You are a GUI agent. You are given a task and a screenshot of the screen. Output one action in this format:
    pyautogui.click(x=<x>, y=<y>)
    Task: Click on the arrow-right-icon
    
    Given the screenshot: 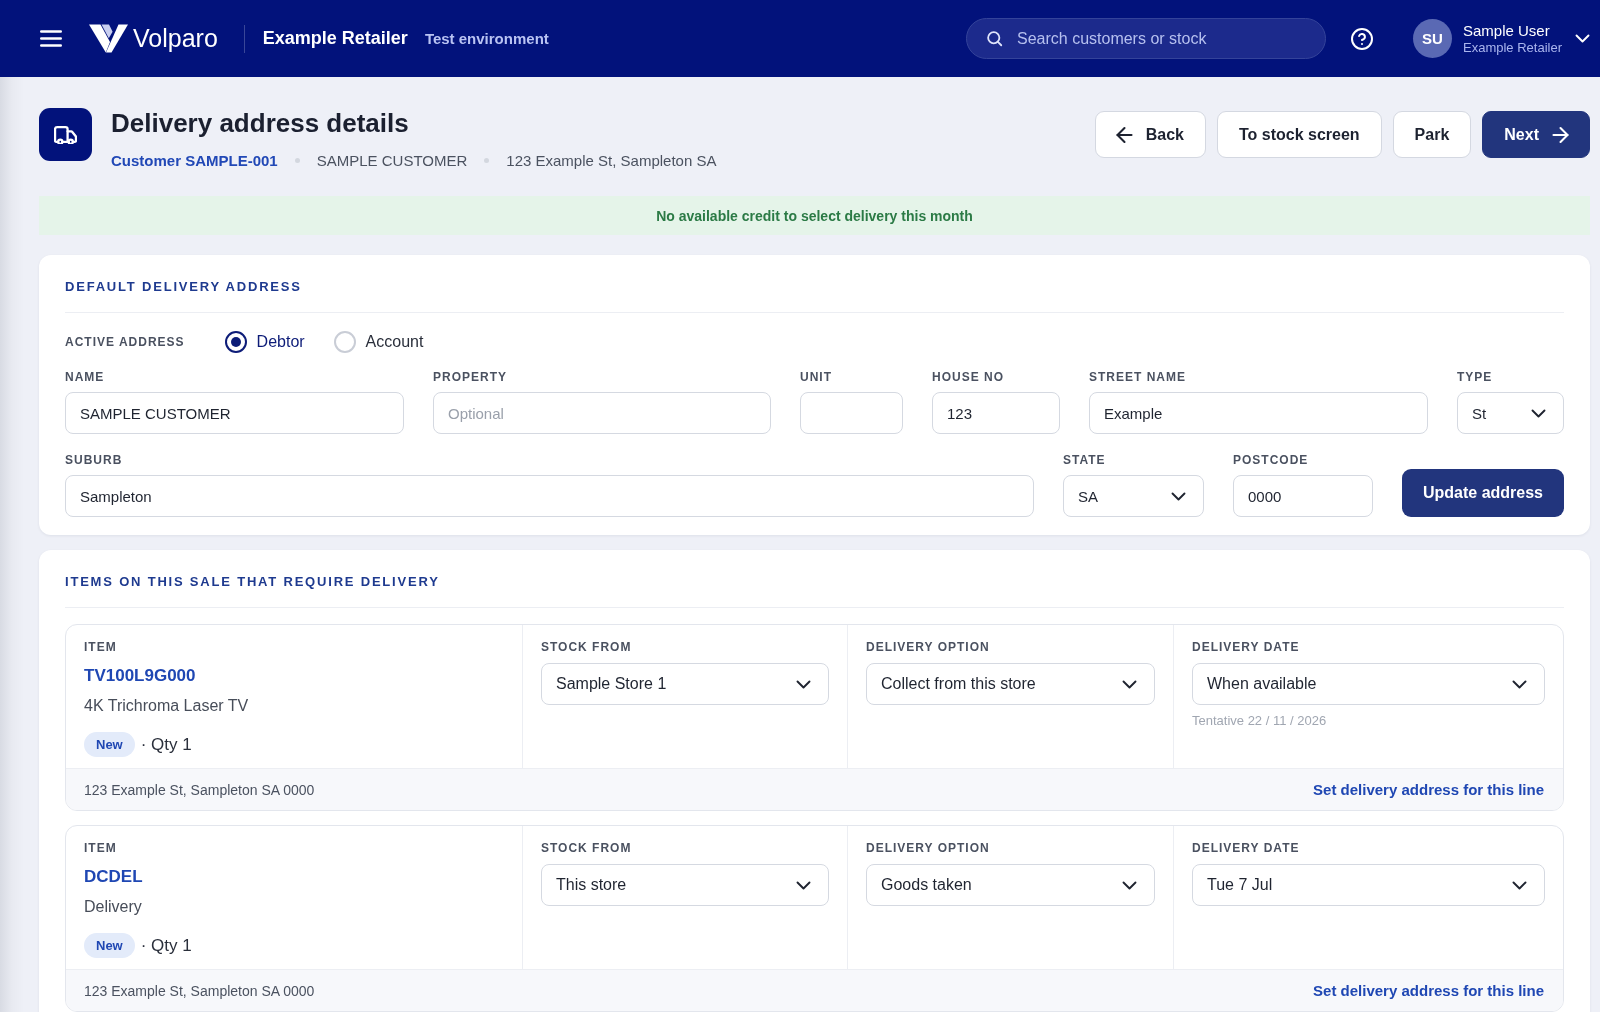 What is the action you would take?
    pyautogui.click(x=1560, y=134)
    